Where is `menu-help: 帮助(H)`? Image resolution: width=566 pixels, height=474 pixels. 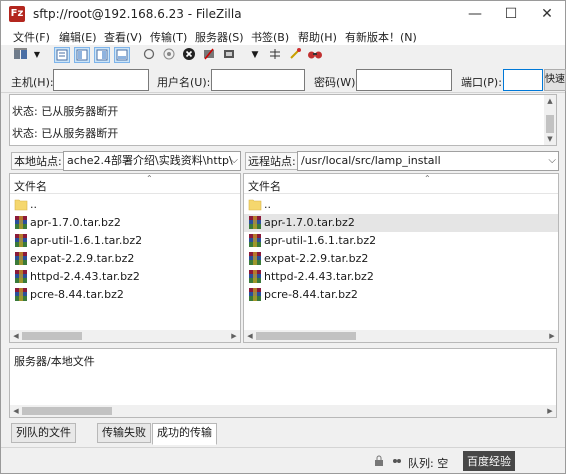
menu-help: 帮助(H) is located at coordinates (317, 37).